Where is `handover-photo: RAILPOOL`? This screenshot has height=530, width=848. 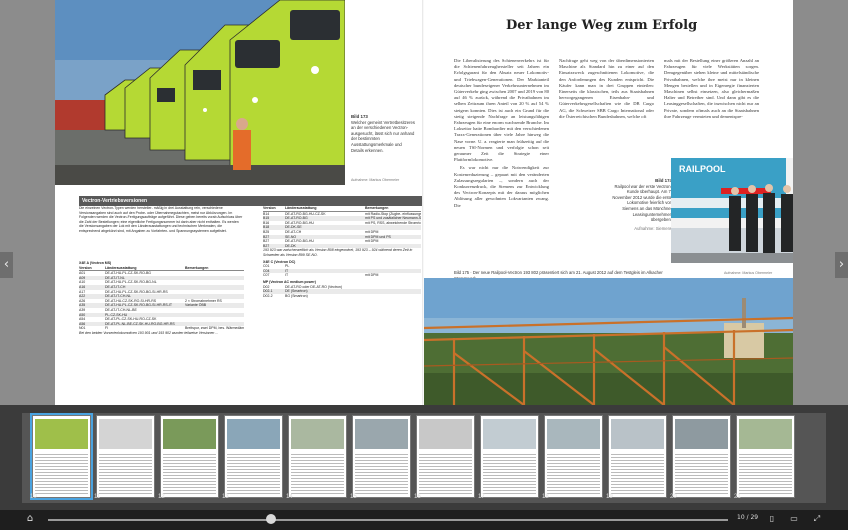 handover-photo: RAILPOOL is located at coordinates (732, 210).